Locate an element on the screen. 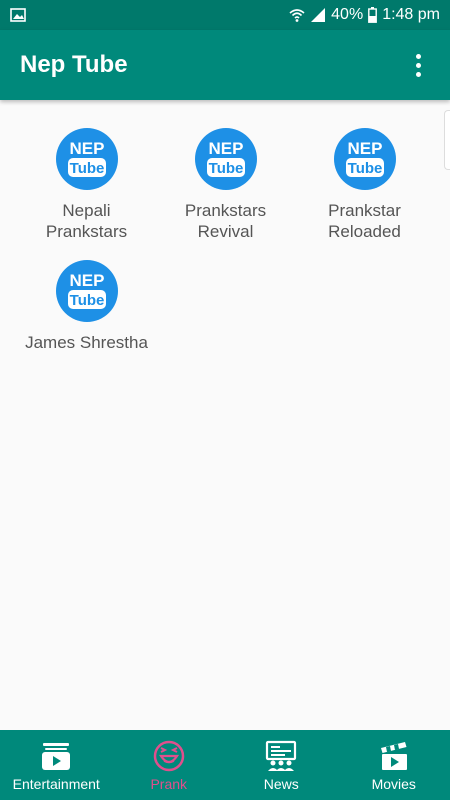 The height and width of the screenshot is (800, 450). gallery-icon is located at coordinates (18, 15).